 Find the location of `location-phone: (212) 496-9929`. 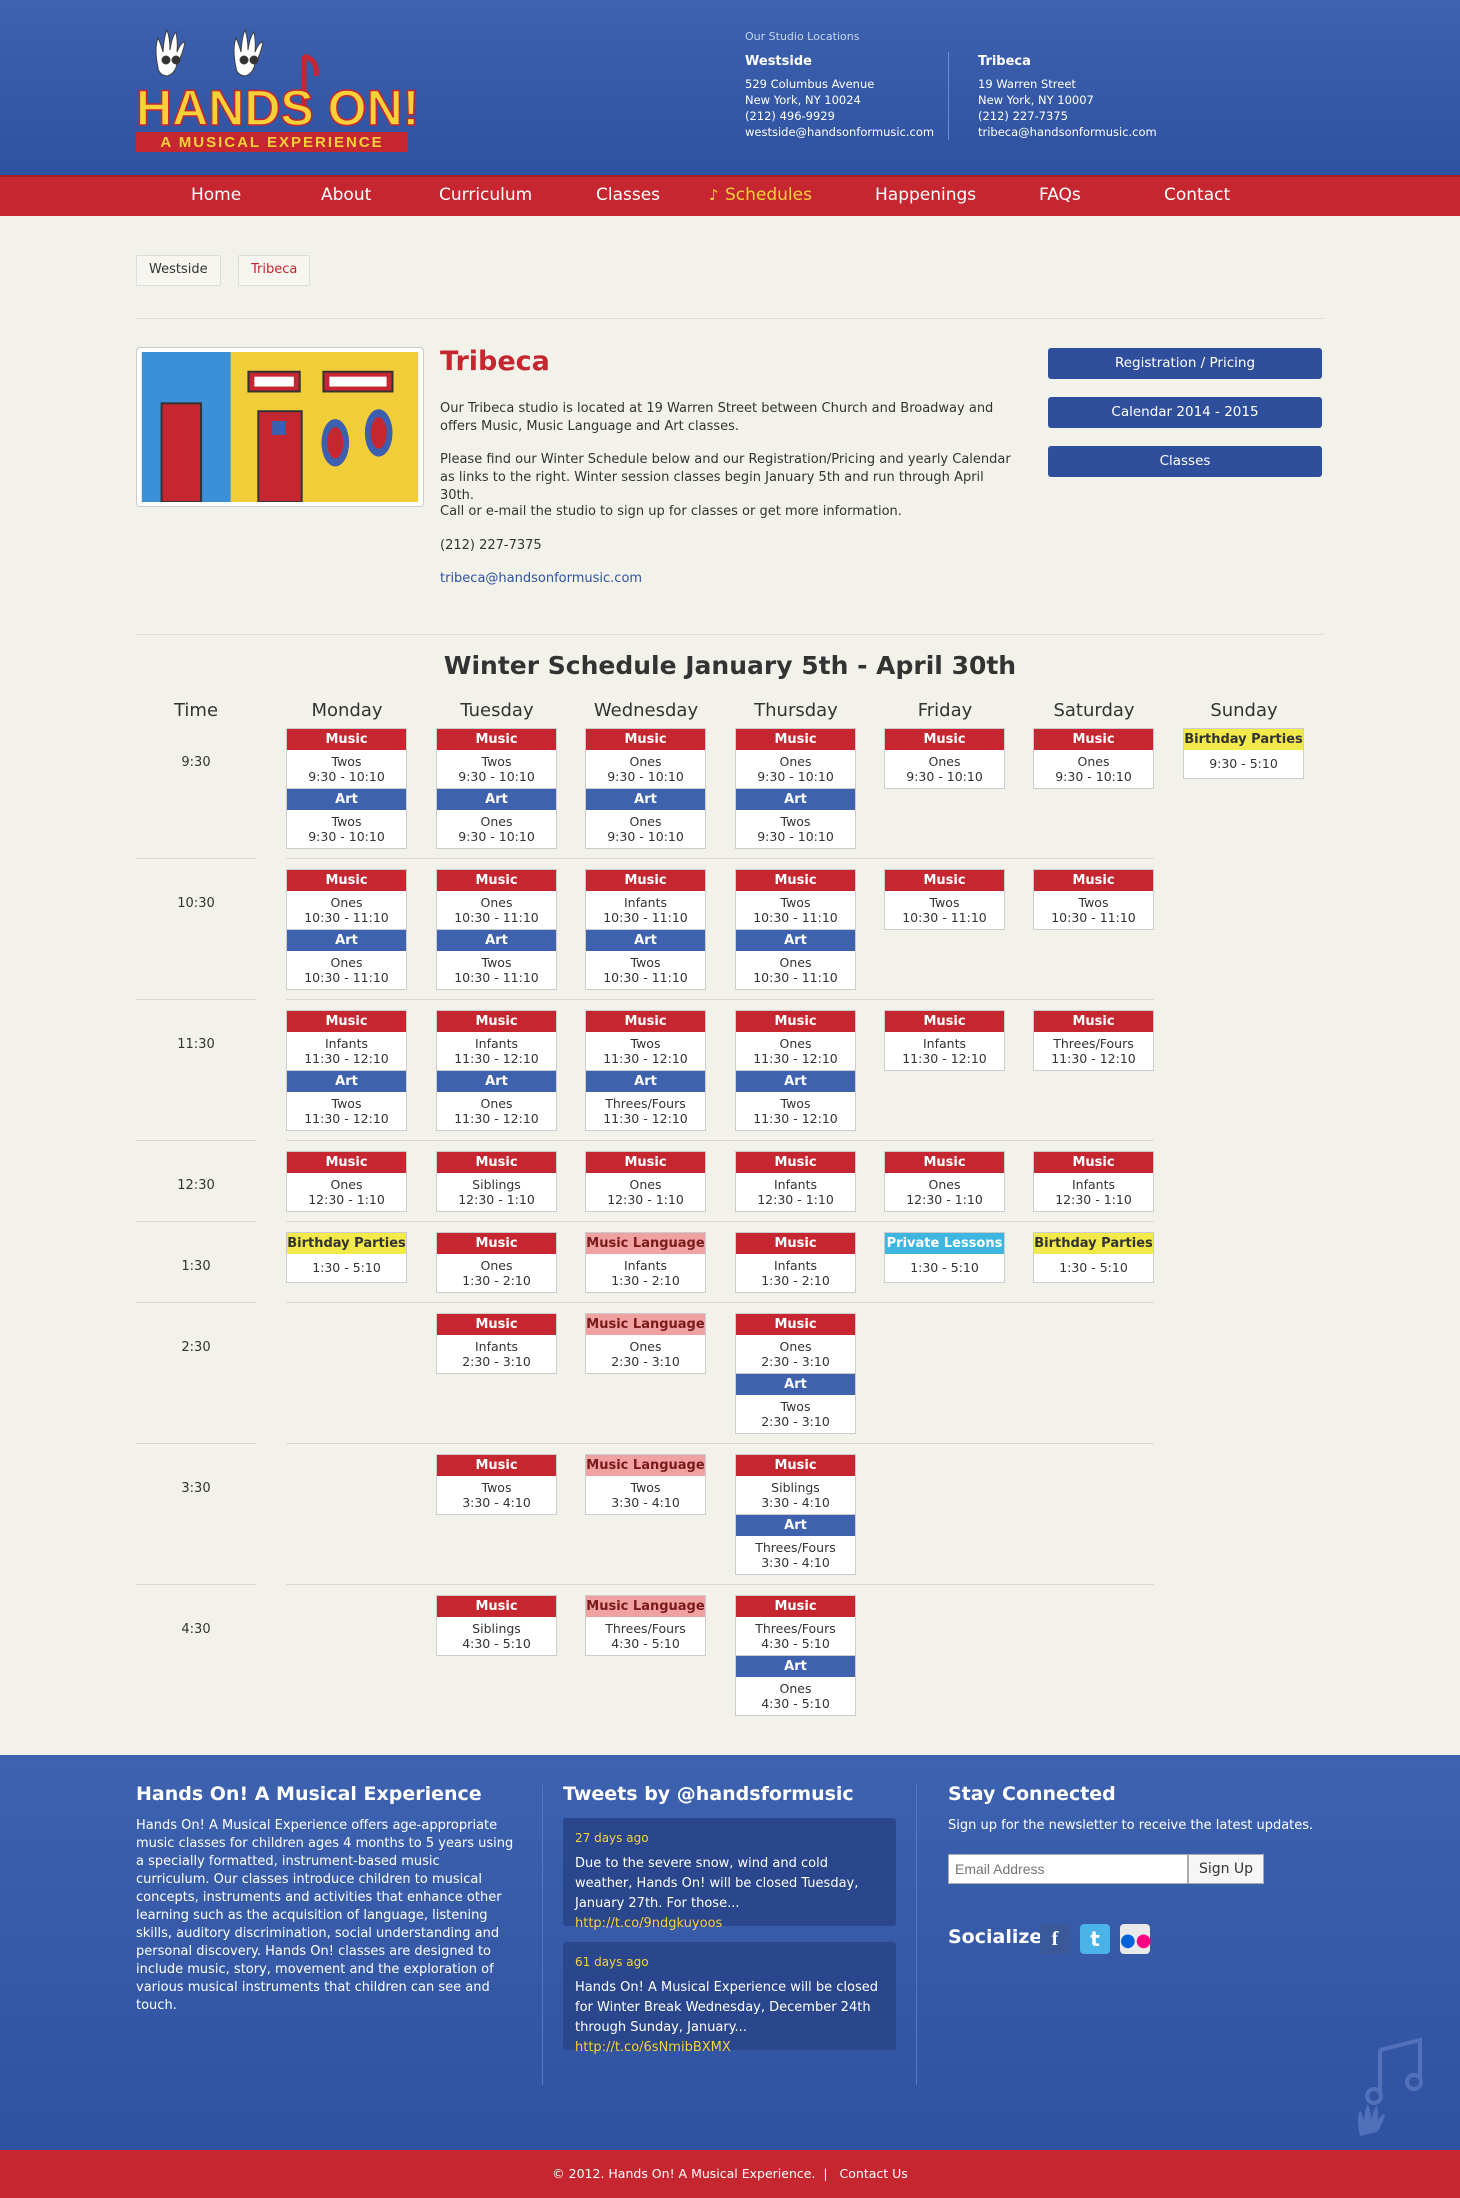

location-phone: (212) 496-9929 is located at coordinates (790, 116).